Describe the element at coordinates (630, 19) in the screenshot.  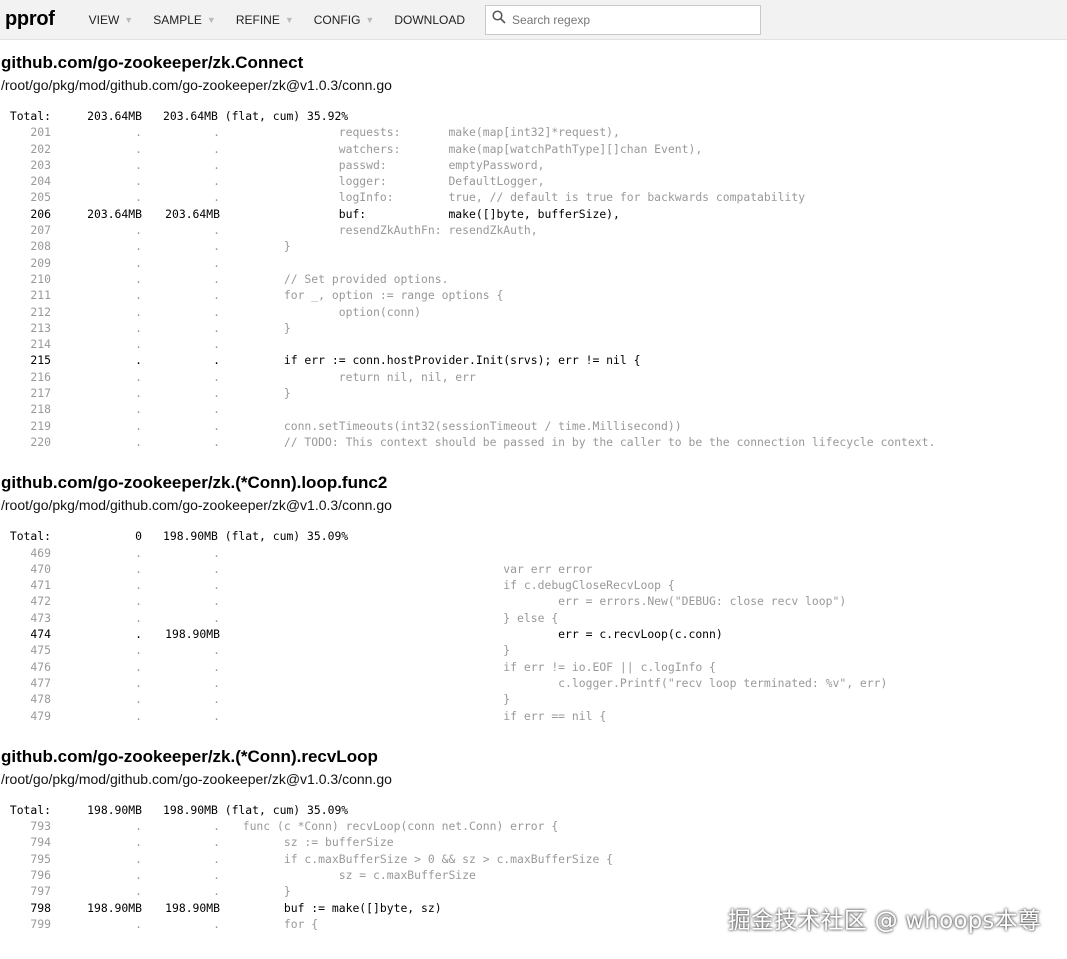
I see `search-input` at that location.